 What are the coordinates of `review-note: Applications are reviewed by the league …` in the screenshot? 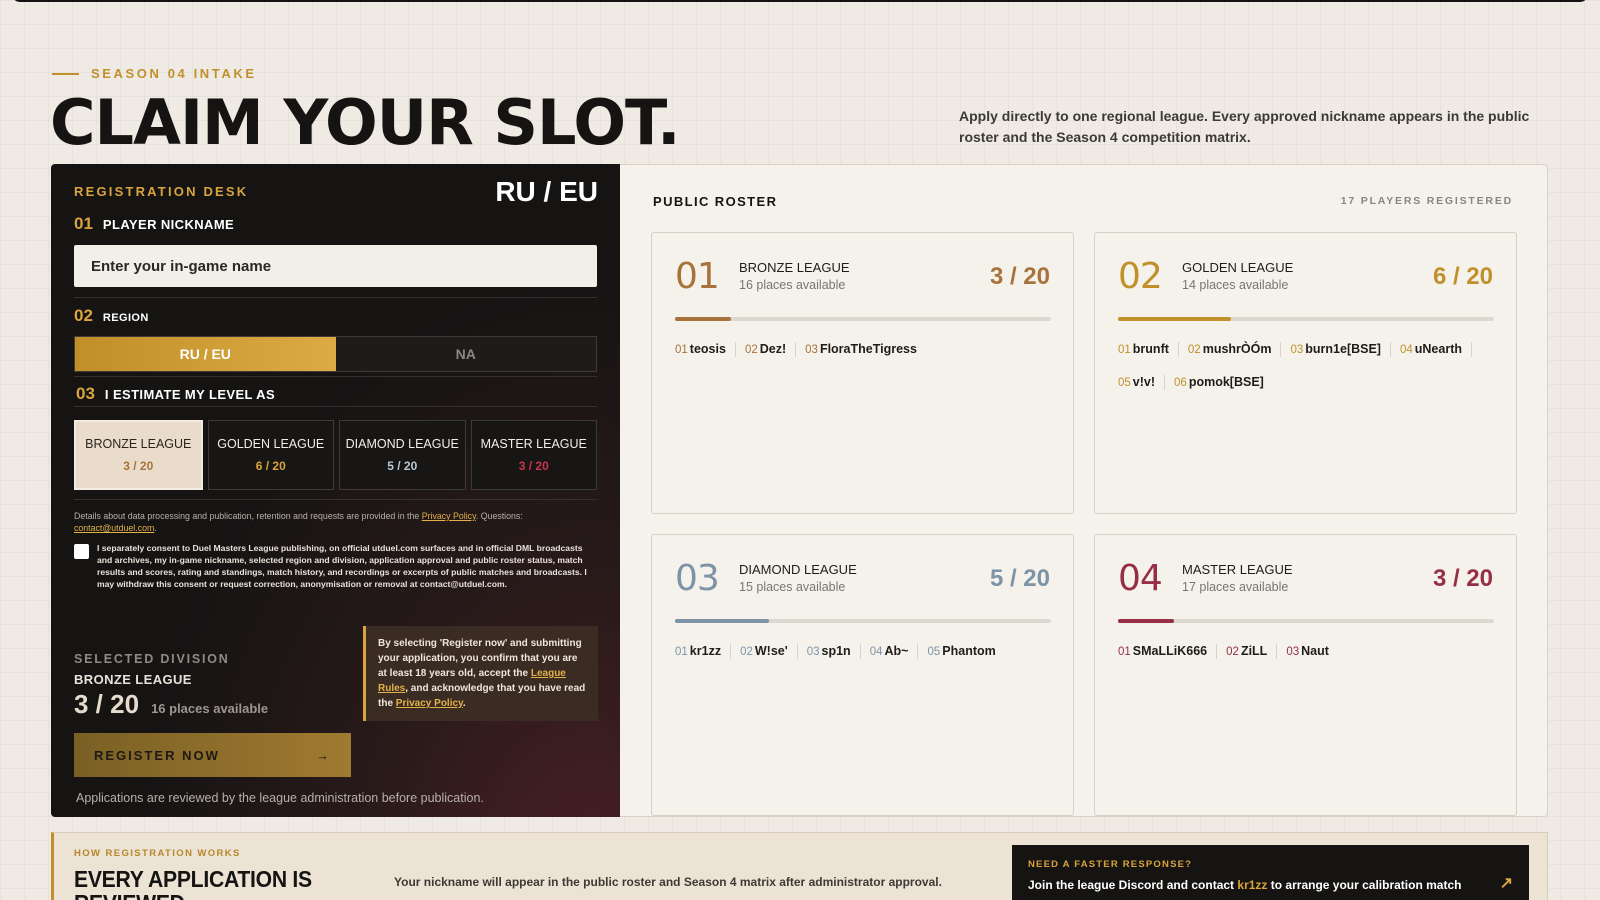 It's located at (280, 798).